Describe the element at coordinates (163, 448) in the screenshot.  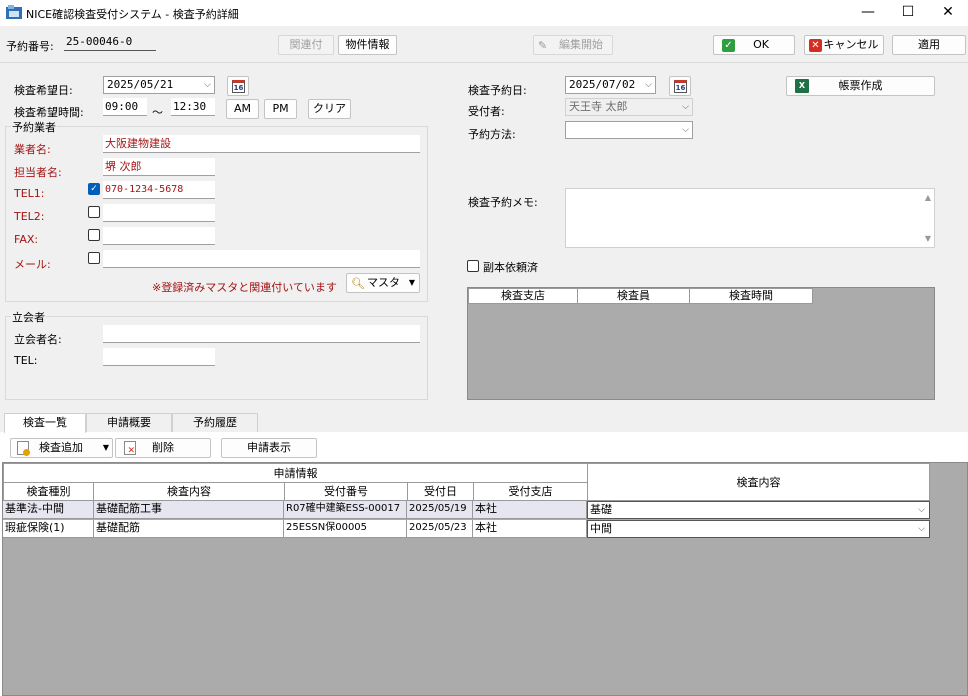
I see `delete-button: ✕ 削除` at that location.